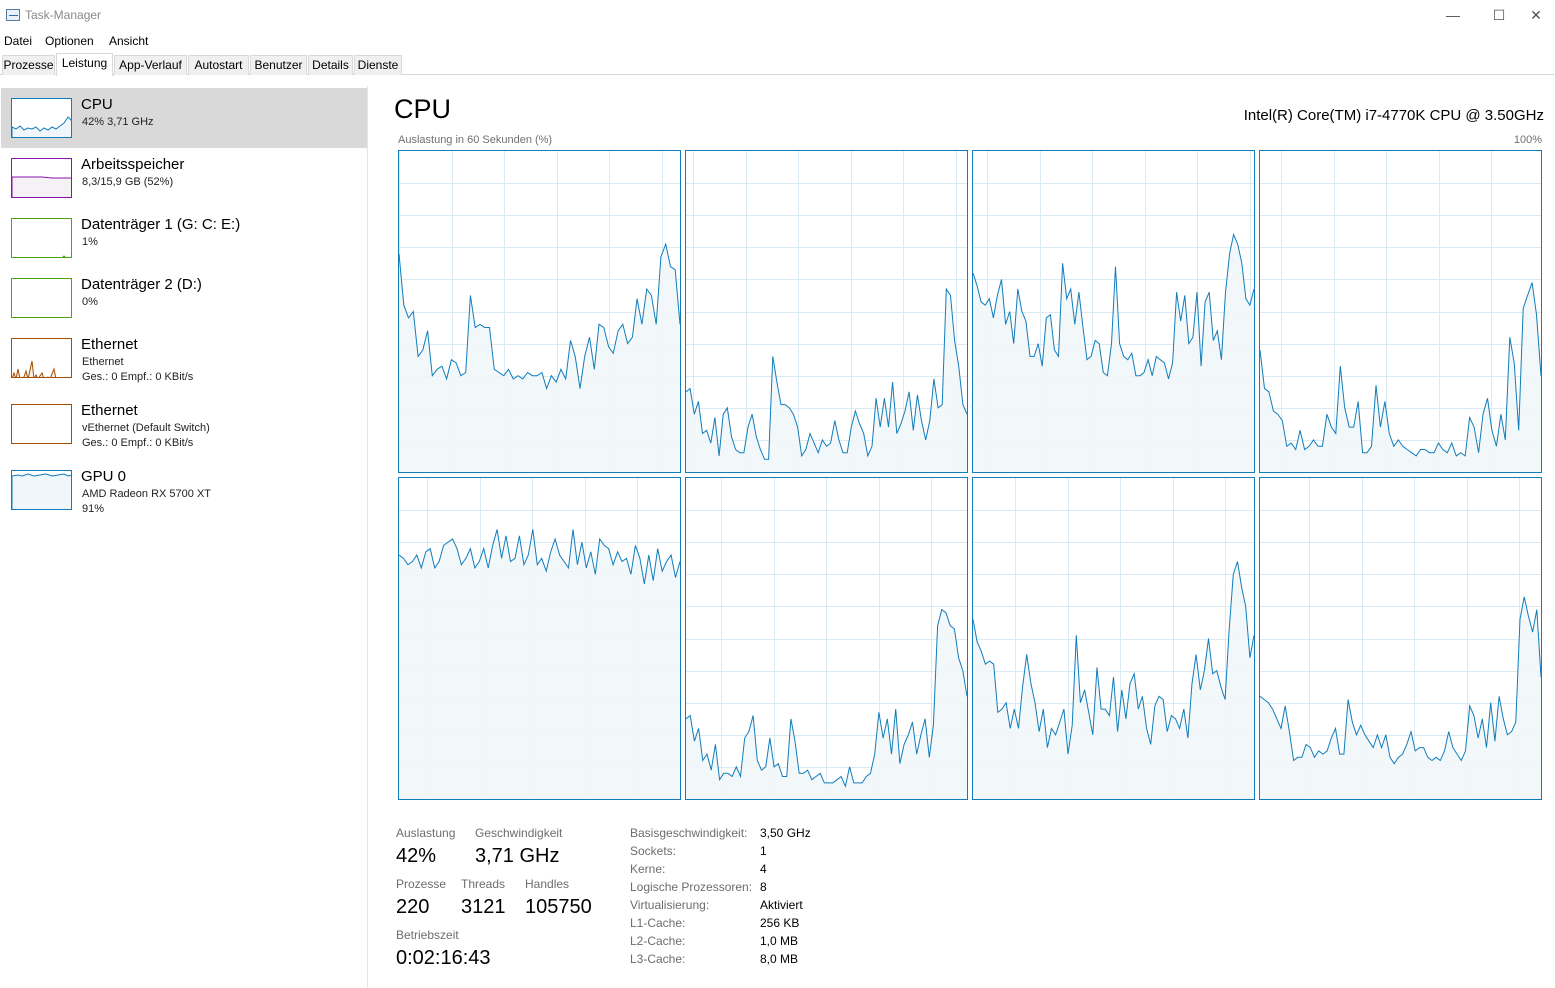 This screenshot has width=1555, height=988. Describe the element at coordinates (779, 941) in the screenshot. I see `detail-value: 1,0 MB` at that location.